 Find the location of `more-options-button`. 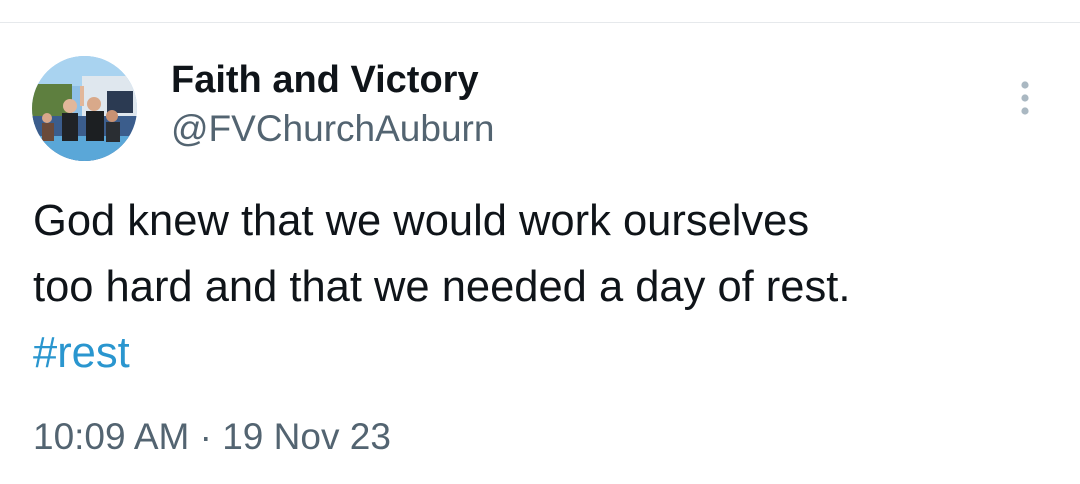

more-options-button is located at coordinates (1025, 98).